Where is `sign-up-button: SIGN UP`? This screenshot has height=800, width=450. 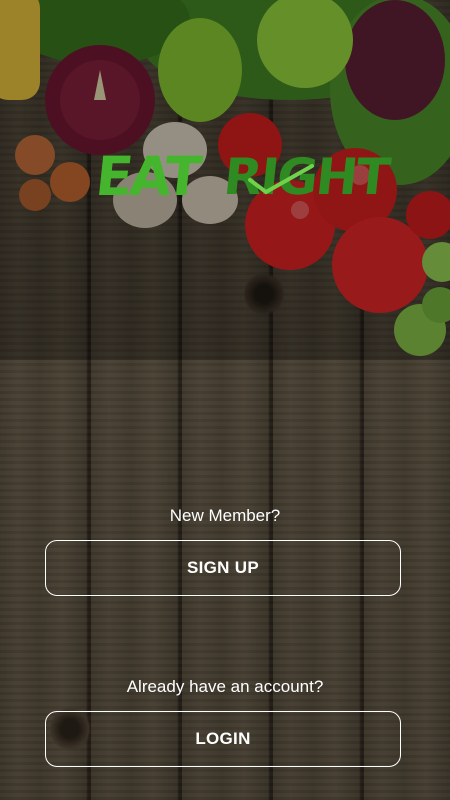
sign-up-button: SIGN UP is located at coordinates (223, 568).